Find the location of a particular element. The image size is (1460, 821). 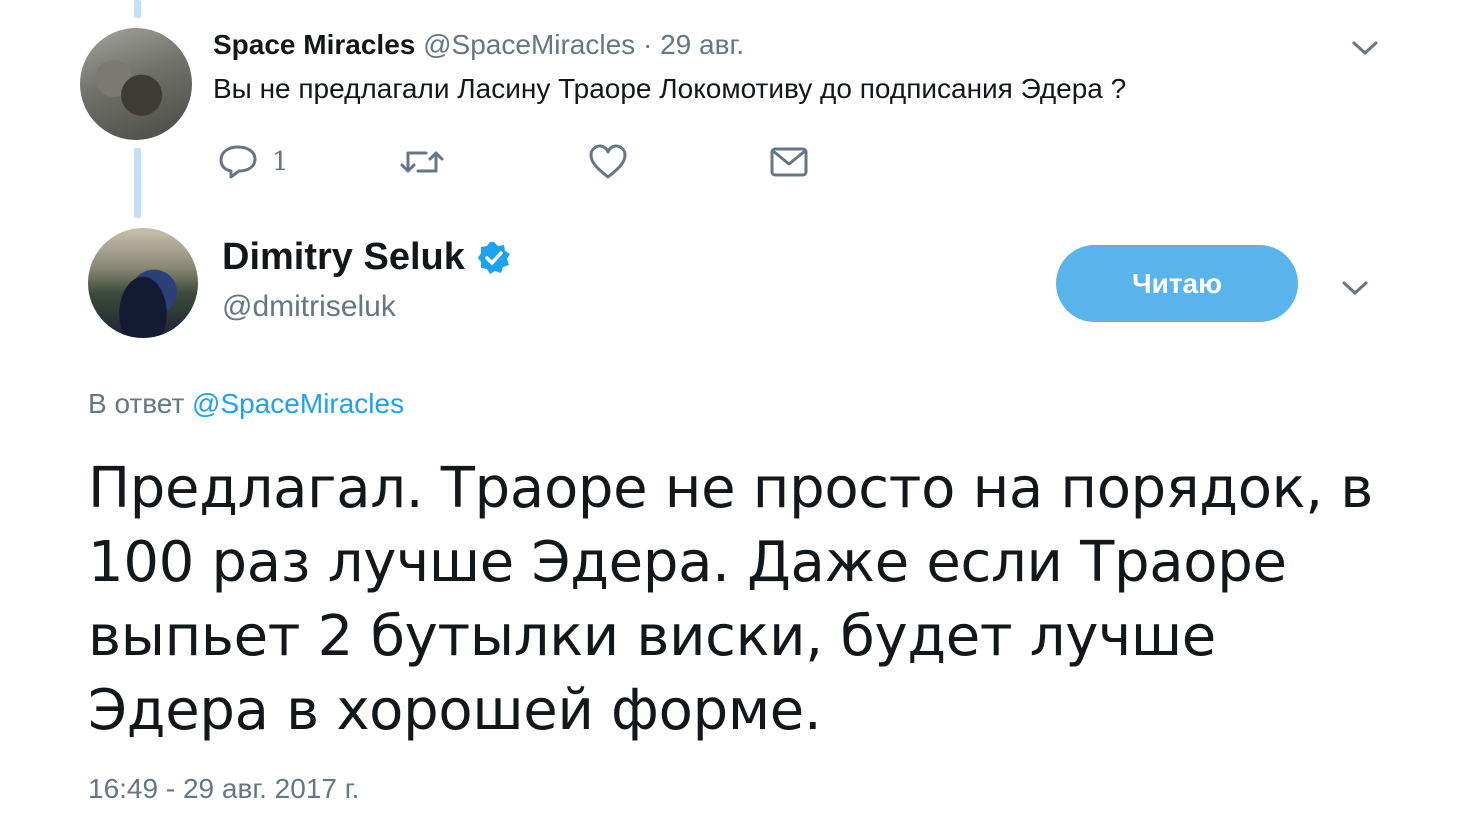

parent-date: 29 авг. is located at coordinates (702, 44).